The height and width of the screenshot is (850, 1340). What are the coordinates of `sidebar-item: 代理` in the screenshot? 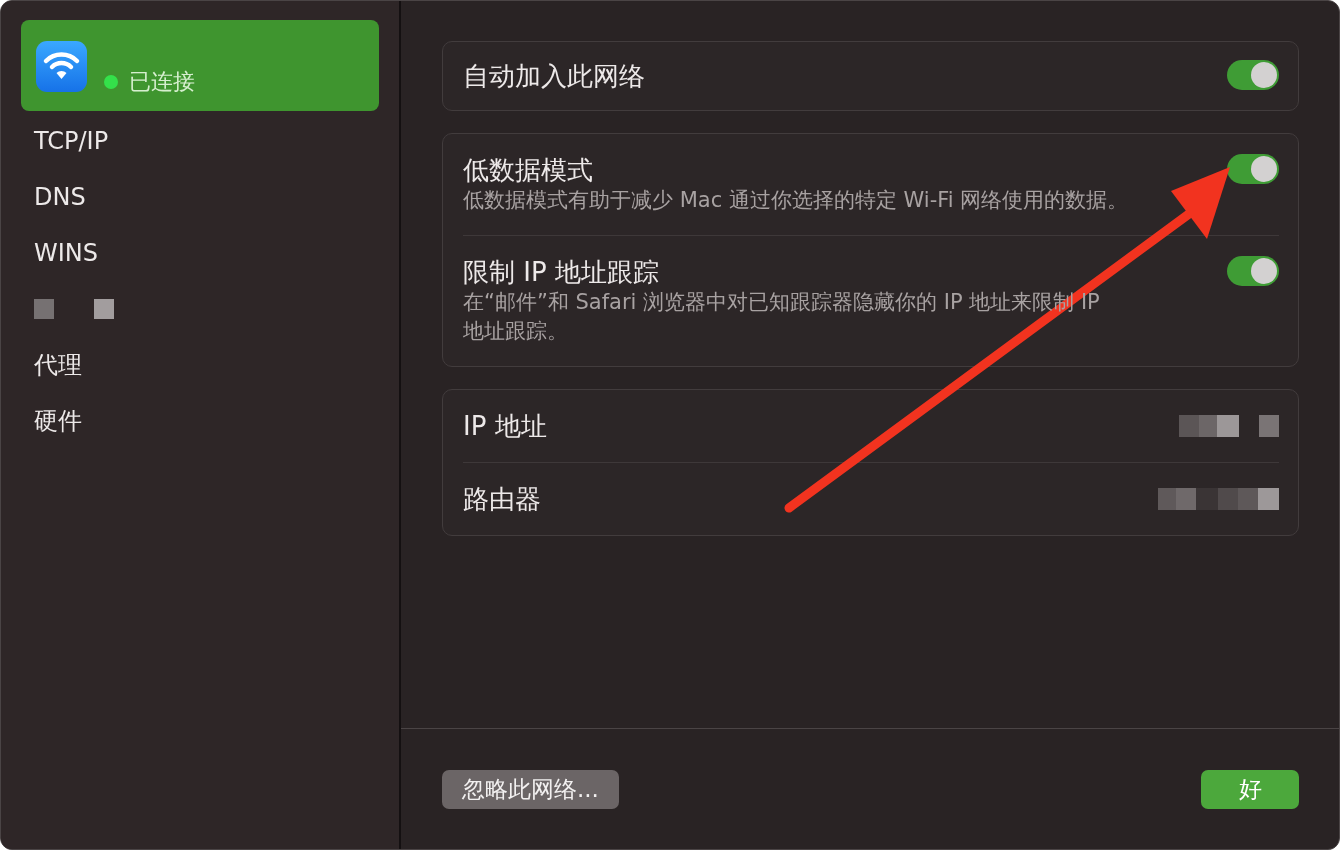 It's located at (200, 365).